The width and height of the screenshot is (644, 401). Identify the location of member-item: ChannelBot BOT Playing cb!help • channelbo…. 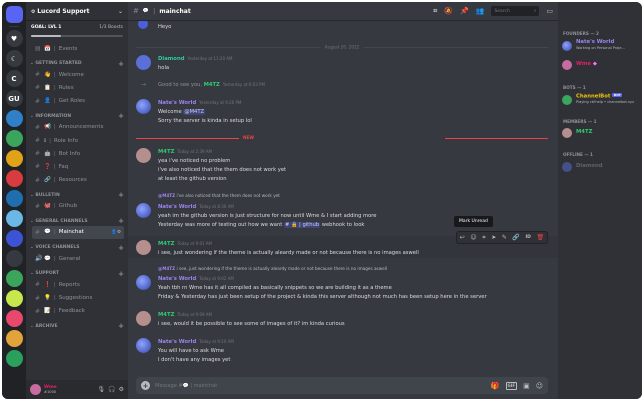
(601, 99).